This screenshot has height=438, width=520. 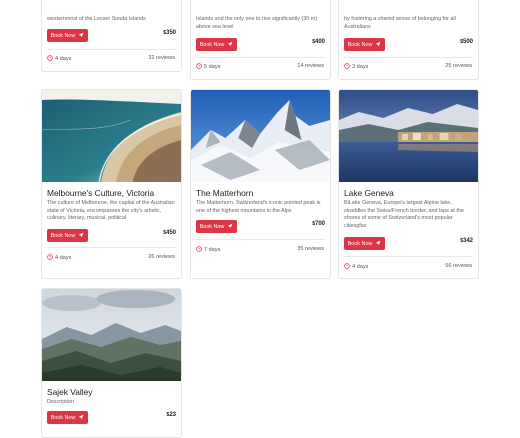 What do you see at coordinates (318, 42) in the screenshot?
I see `card-price: $400` at bounding box center [318, 42].